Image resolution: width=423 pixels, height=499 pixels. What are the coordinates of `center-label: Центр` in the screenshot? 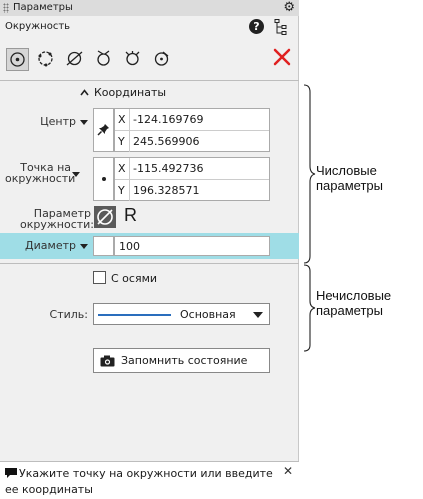 It's located at (59, 121).